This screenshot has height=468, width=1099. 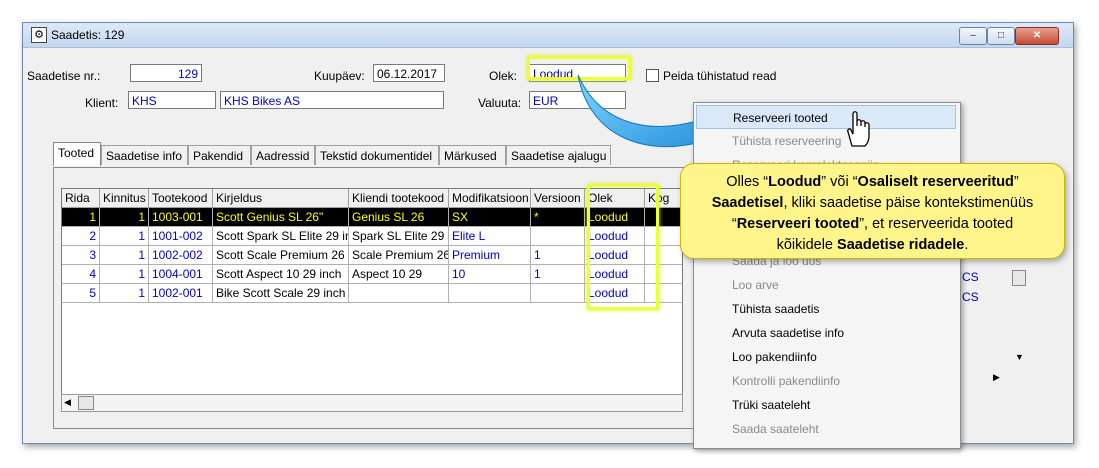 What do you see at coordinates (81, 236) in the screenshot?
I see `row-cell: 2` at bounding box center [81, 236].